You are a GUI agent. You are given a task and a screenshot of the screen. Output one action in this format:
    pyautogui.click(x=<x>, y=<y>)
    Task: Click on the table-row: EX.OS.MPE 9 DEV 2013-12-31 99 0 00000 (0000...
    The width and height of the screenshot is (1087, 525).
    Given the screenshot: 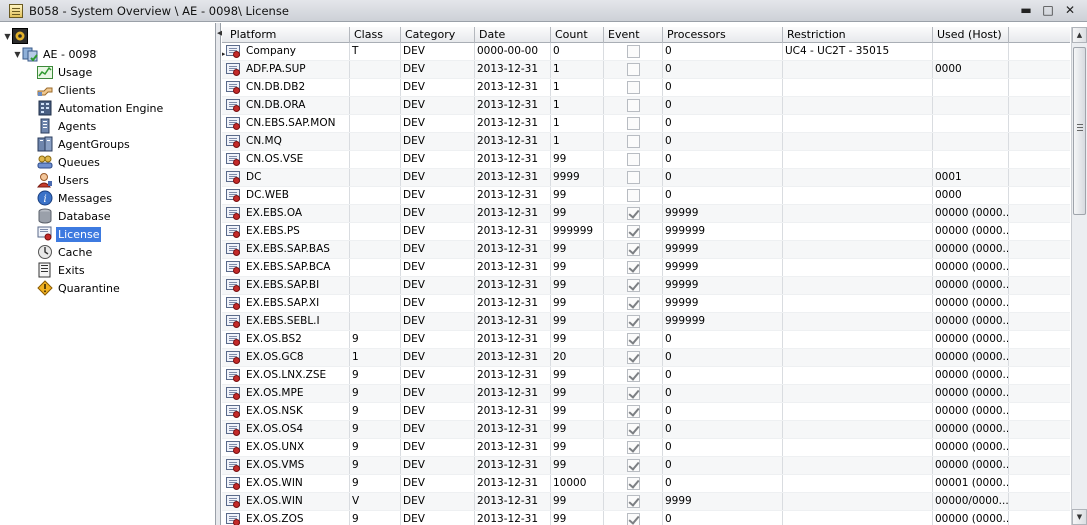 What is the action you would take?
    pyautogui.click(x=646, y=394)
    